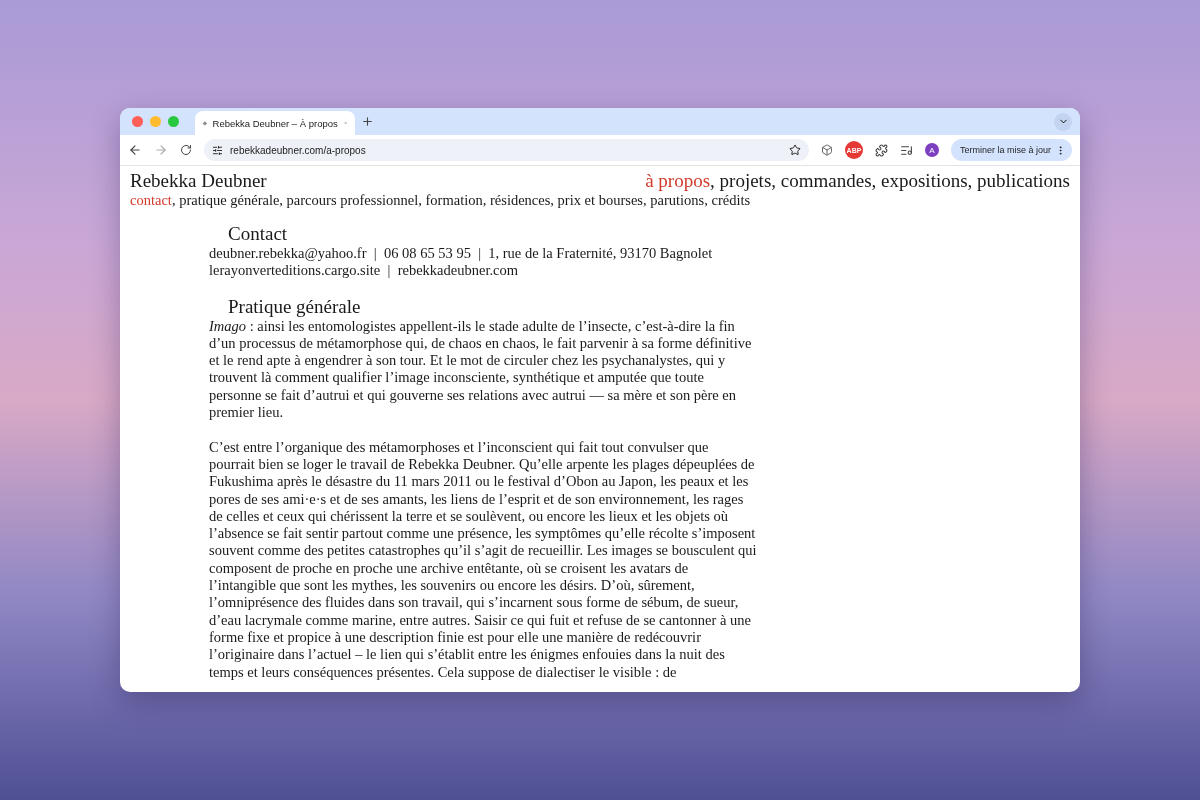  What do you see at coordinates (826, 150) in the screenshot?
I see `box-icon` at bounding box center [826, 150].